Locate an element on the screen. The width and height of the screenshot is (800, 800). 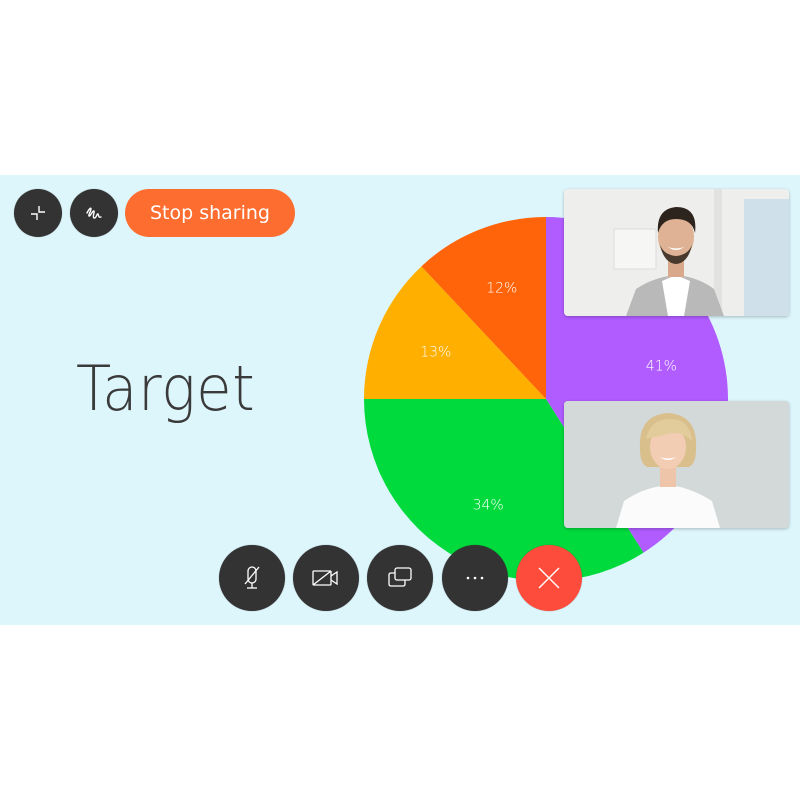
share-screen-button is located at coordinates (400, 578).